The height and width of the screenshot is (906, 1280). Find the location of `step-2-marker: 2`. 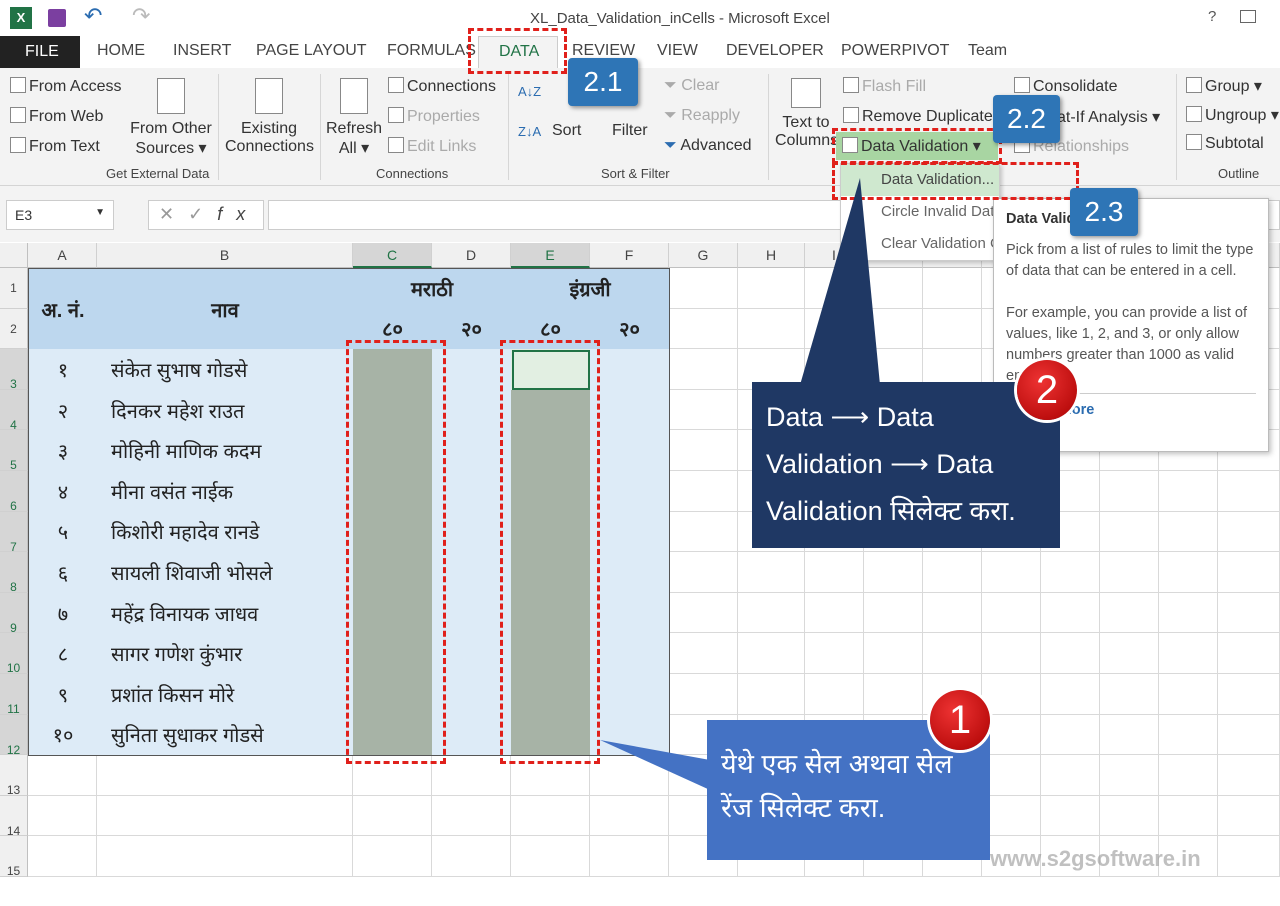

step-2-marker: 2 is located at coordinates (1047, 390).